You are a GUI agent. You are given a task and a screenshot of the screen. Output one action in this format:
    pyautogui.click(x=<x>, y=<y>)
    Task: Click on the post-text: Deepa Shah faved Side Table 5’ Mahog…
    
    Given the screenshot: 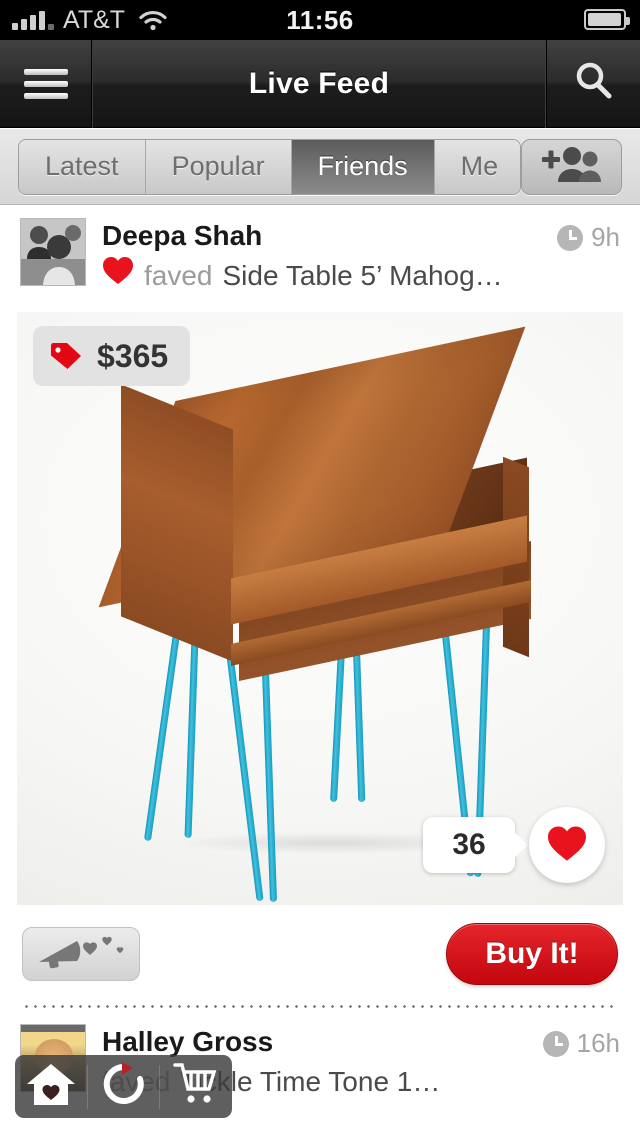 What is the action you would take?
    pyautogui.click(x=321, y=258)
    